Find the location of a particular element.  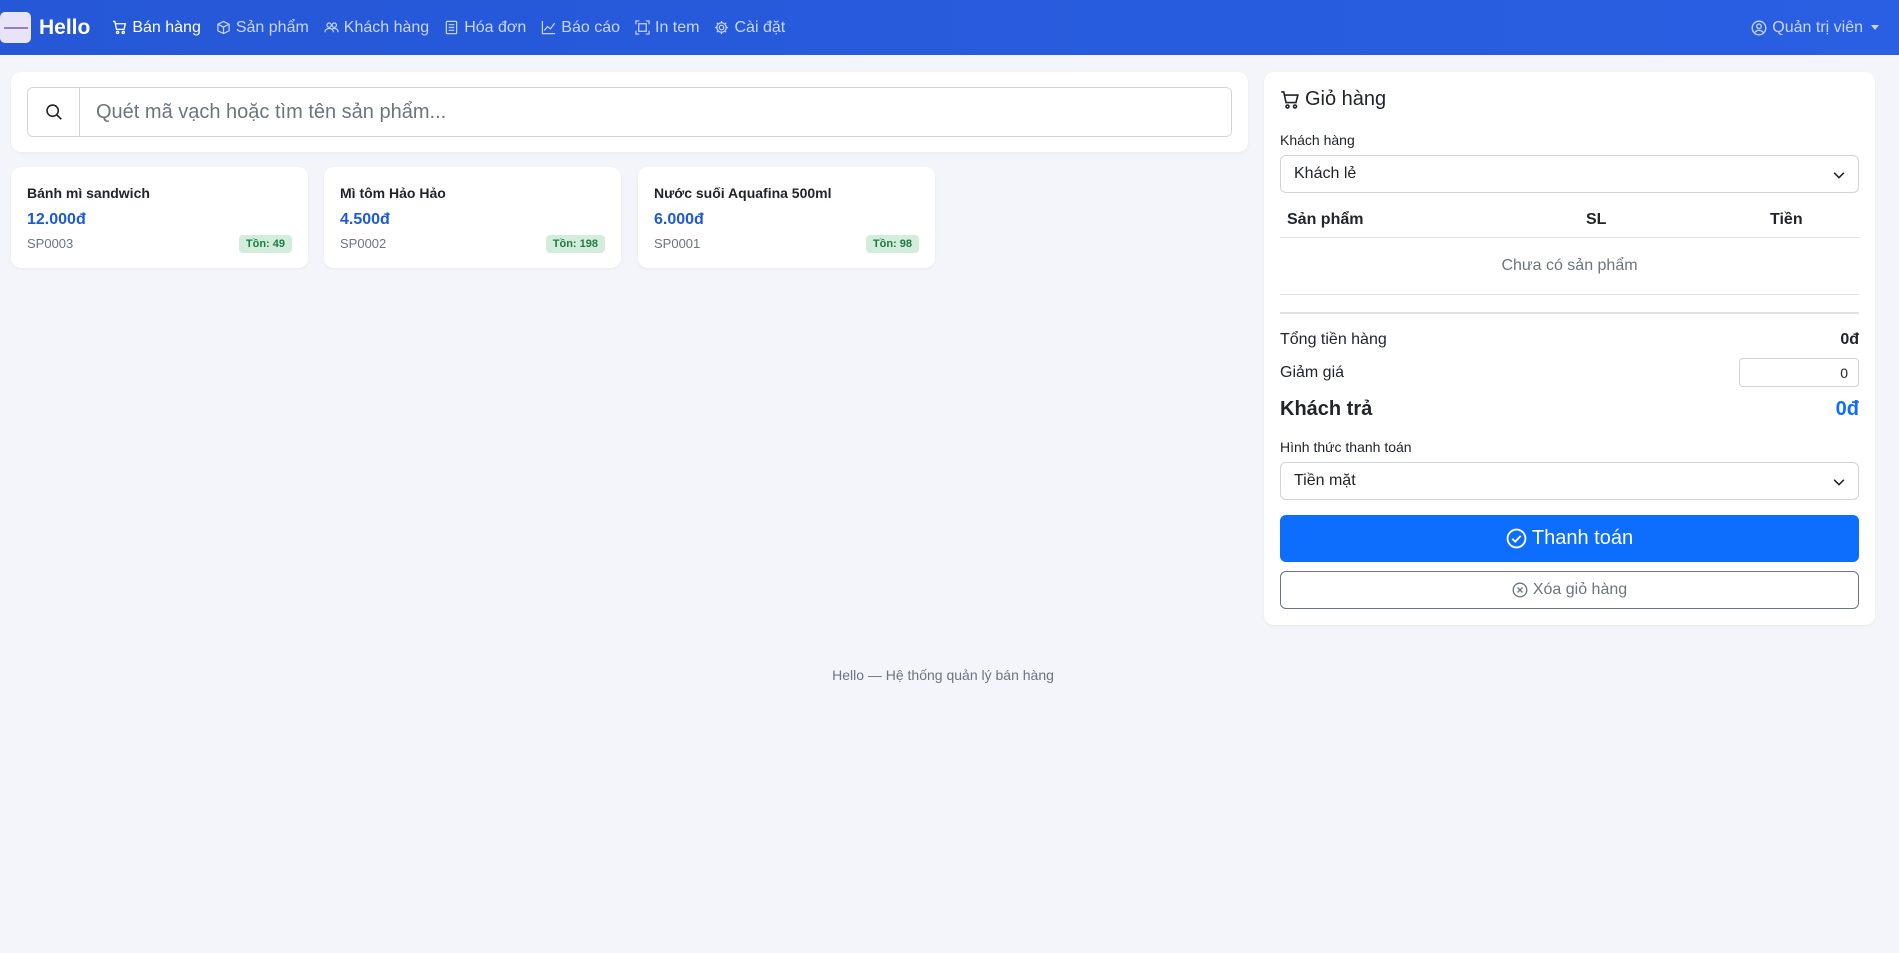

customer-select: Khách lẻ is located at coordinates (1569, 174).